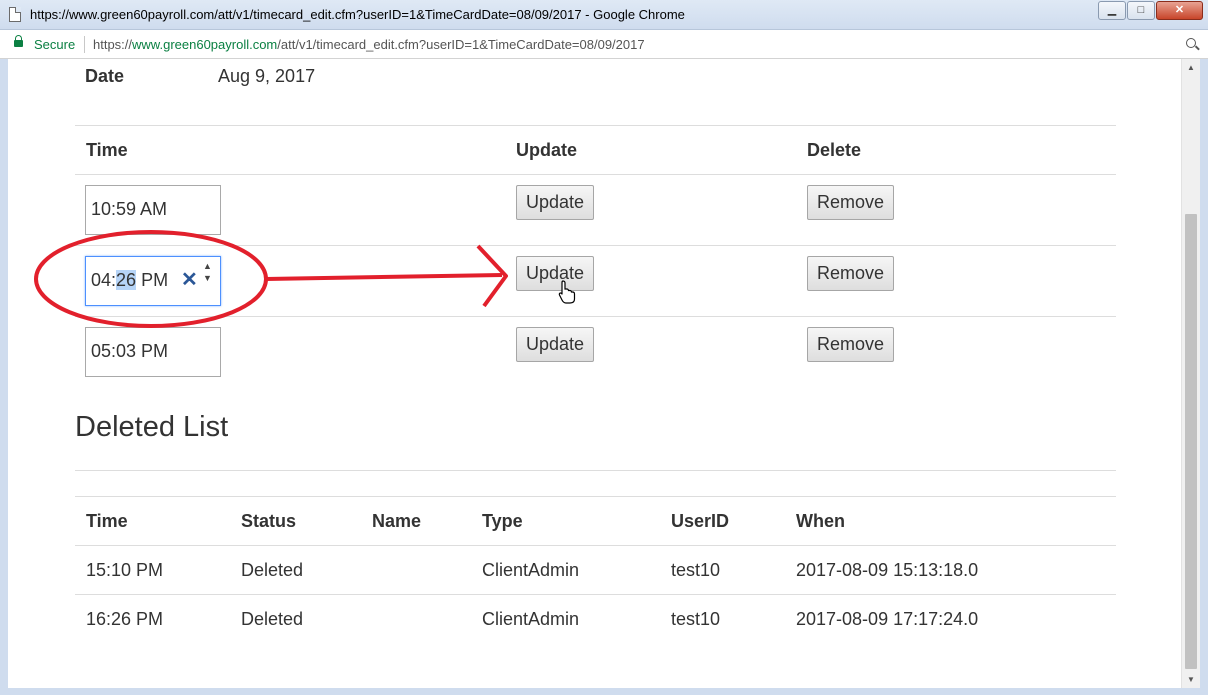 The width and height of the screenshot is (1208, 695). Describe the element at coordinates (205, 44) in the screenshot. I see `url-host: www.green60payroll.com` at that location.